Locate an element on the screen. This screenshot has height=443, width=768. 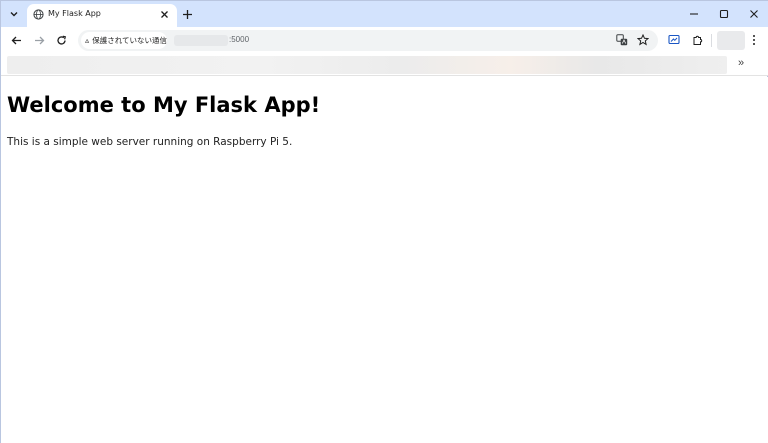
reload-icon is located at coordinates (61, 40).